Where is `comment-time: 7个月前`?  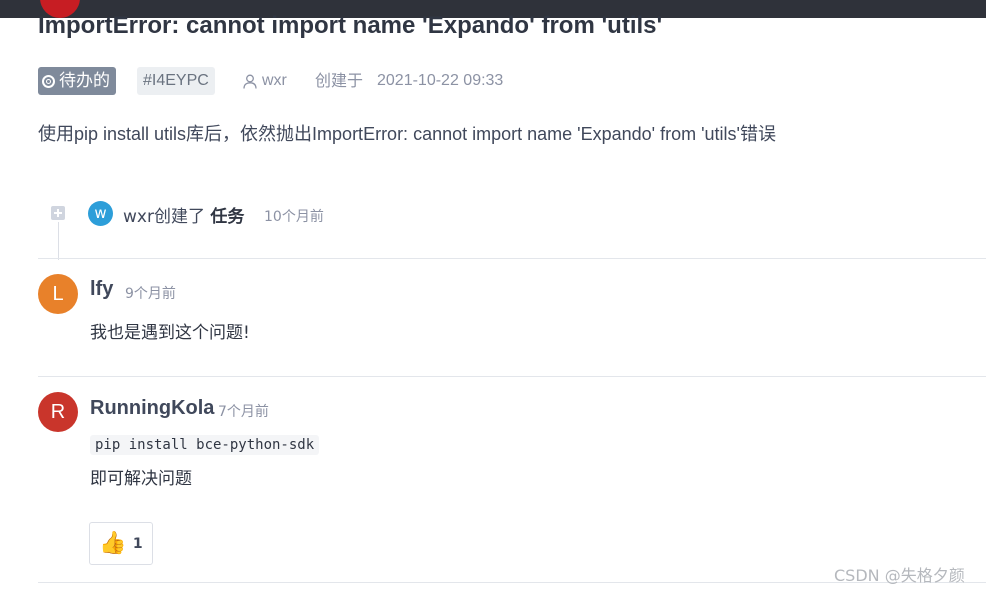
comment-time: 7个月前 is located at coordinates (243, 412).